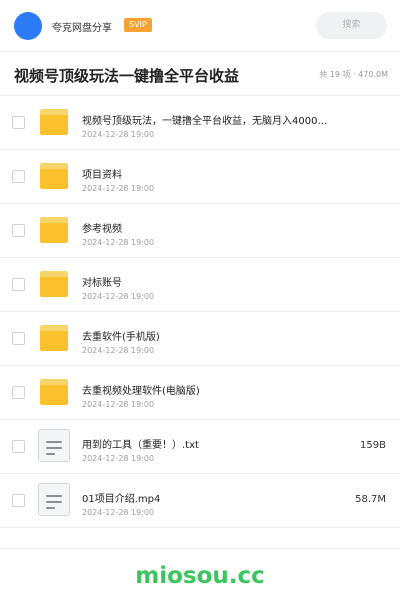 This screenshot has height=600, width=400. What do you see at coordinates (373, 445) in the screenshot?
I see `item-size: 159B` at bounding box center [373, 445].